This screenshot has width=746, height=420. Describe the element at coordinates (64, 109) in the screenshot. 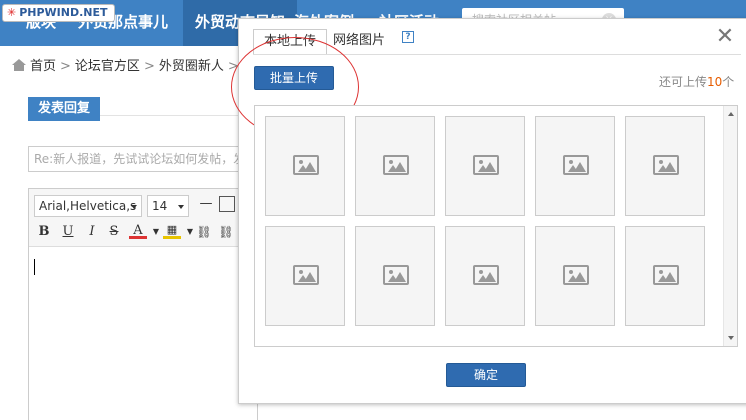

I see `reply-title: 发表回复` at that location.